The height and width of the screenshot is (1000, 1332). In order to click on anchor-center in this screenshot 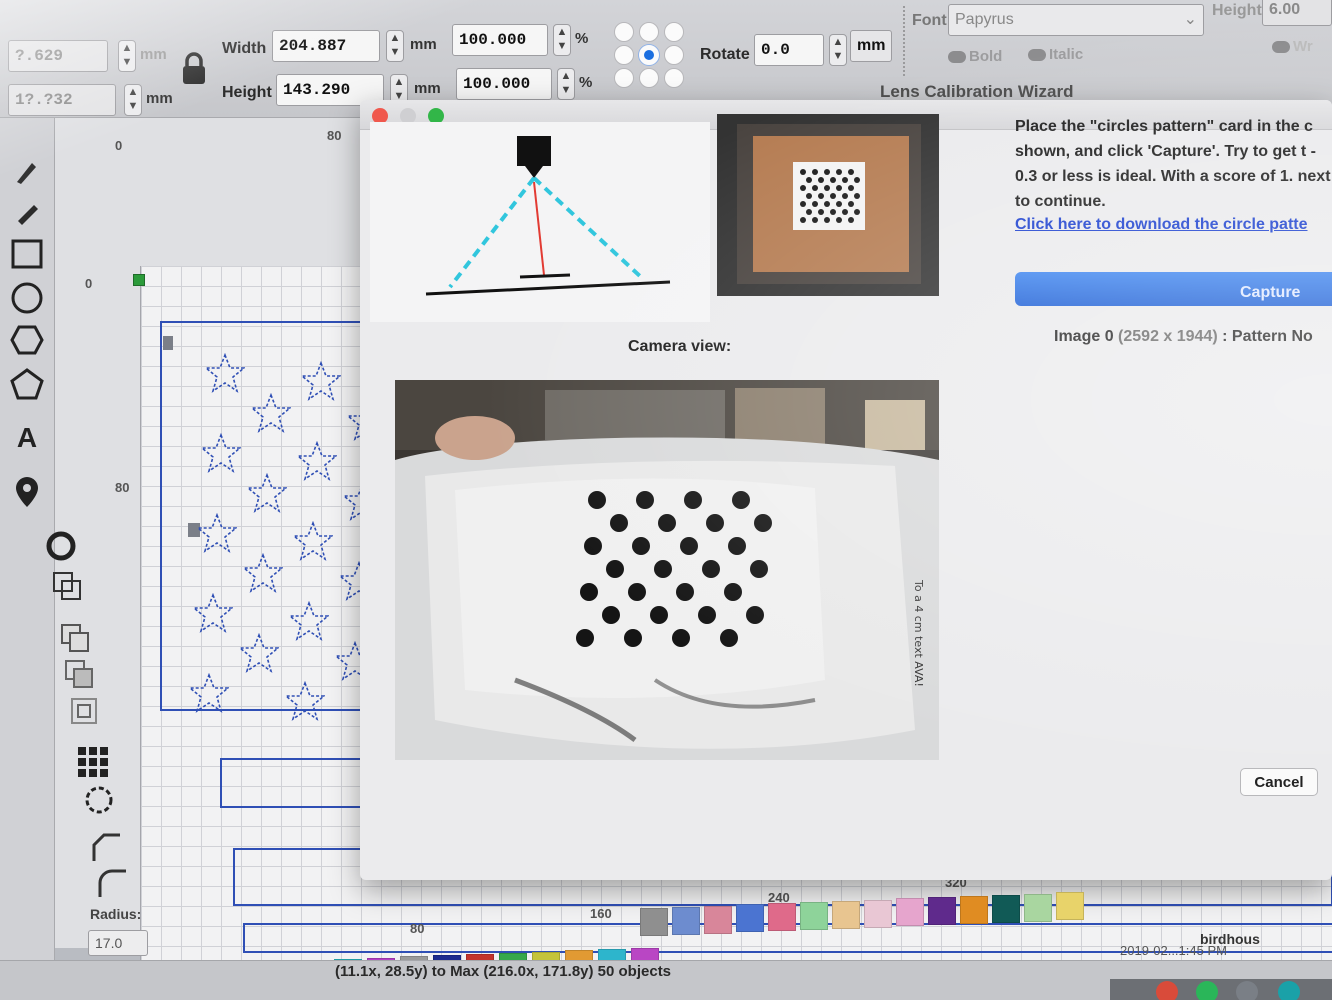, I will do `click(649, 55)`.